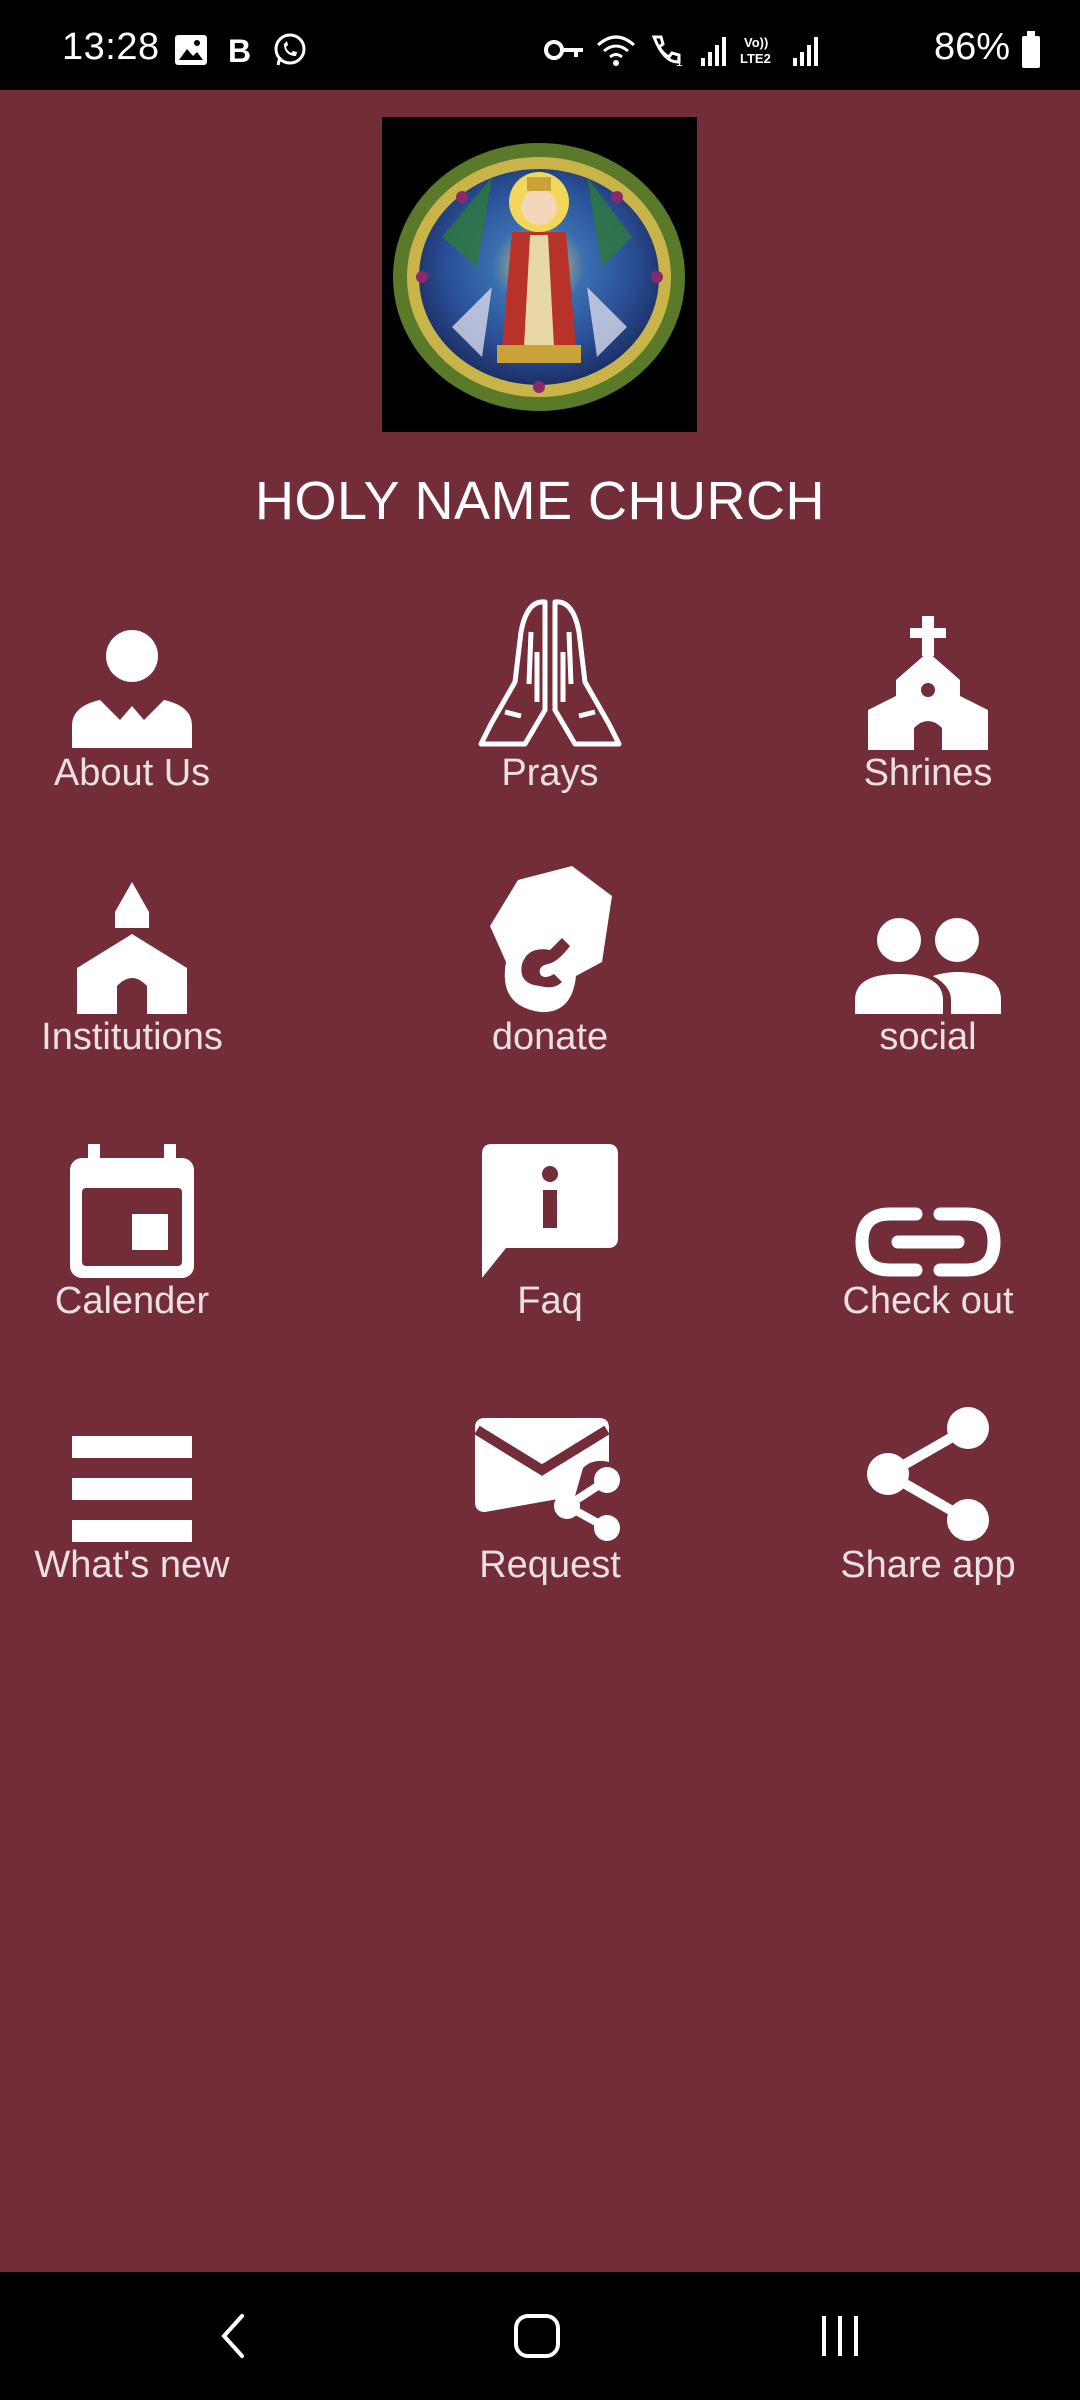 The height and width of the screenshot is (2400, 1080). I want to click on menu-label: Prays, so click(550, 773).